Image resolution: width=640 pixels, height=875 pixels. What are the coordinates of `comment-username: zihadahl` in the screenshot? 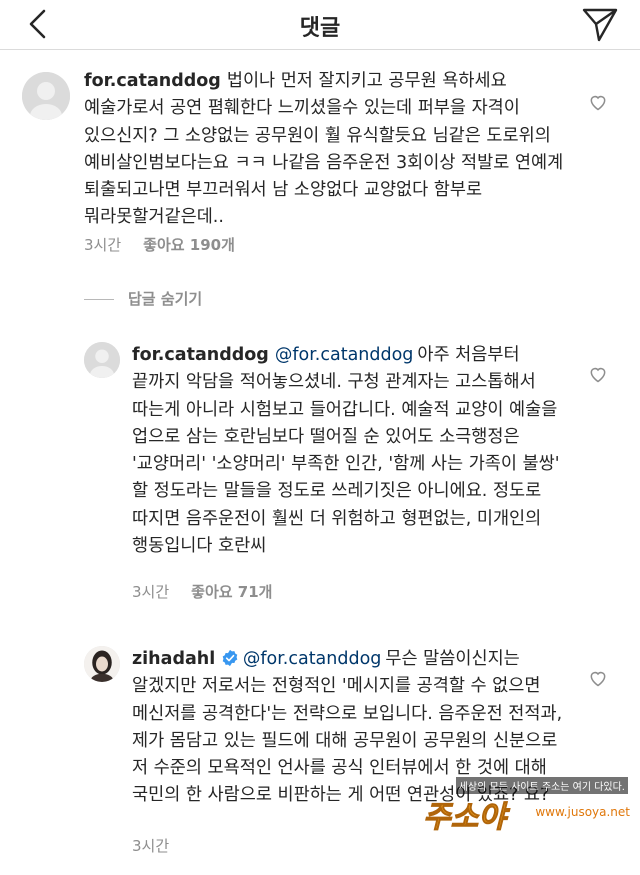 It's located at (173, 659).